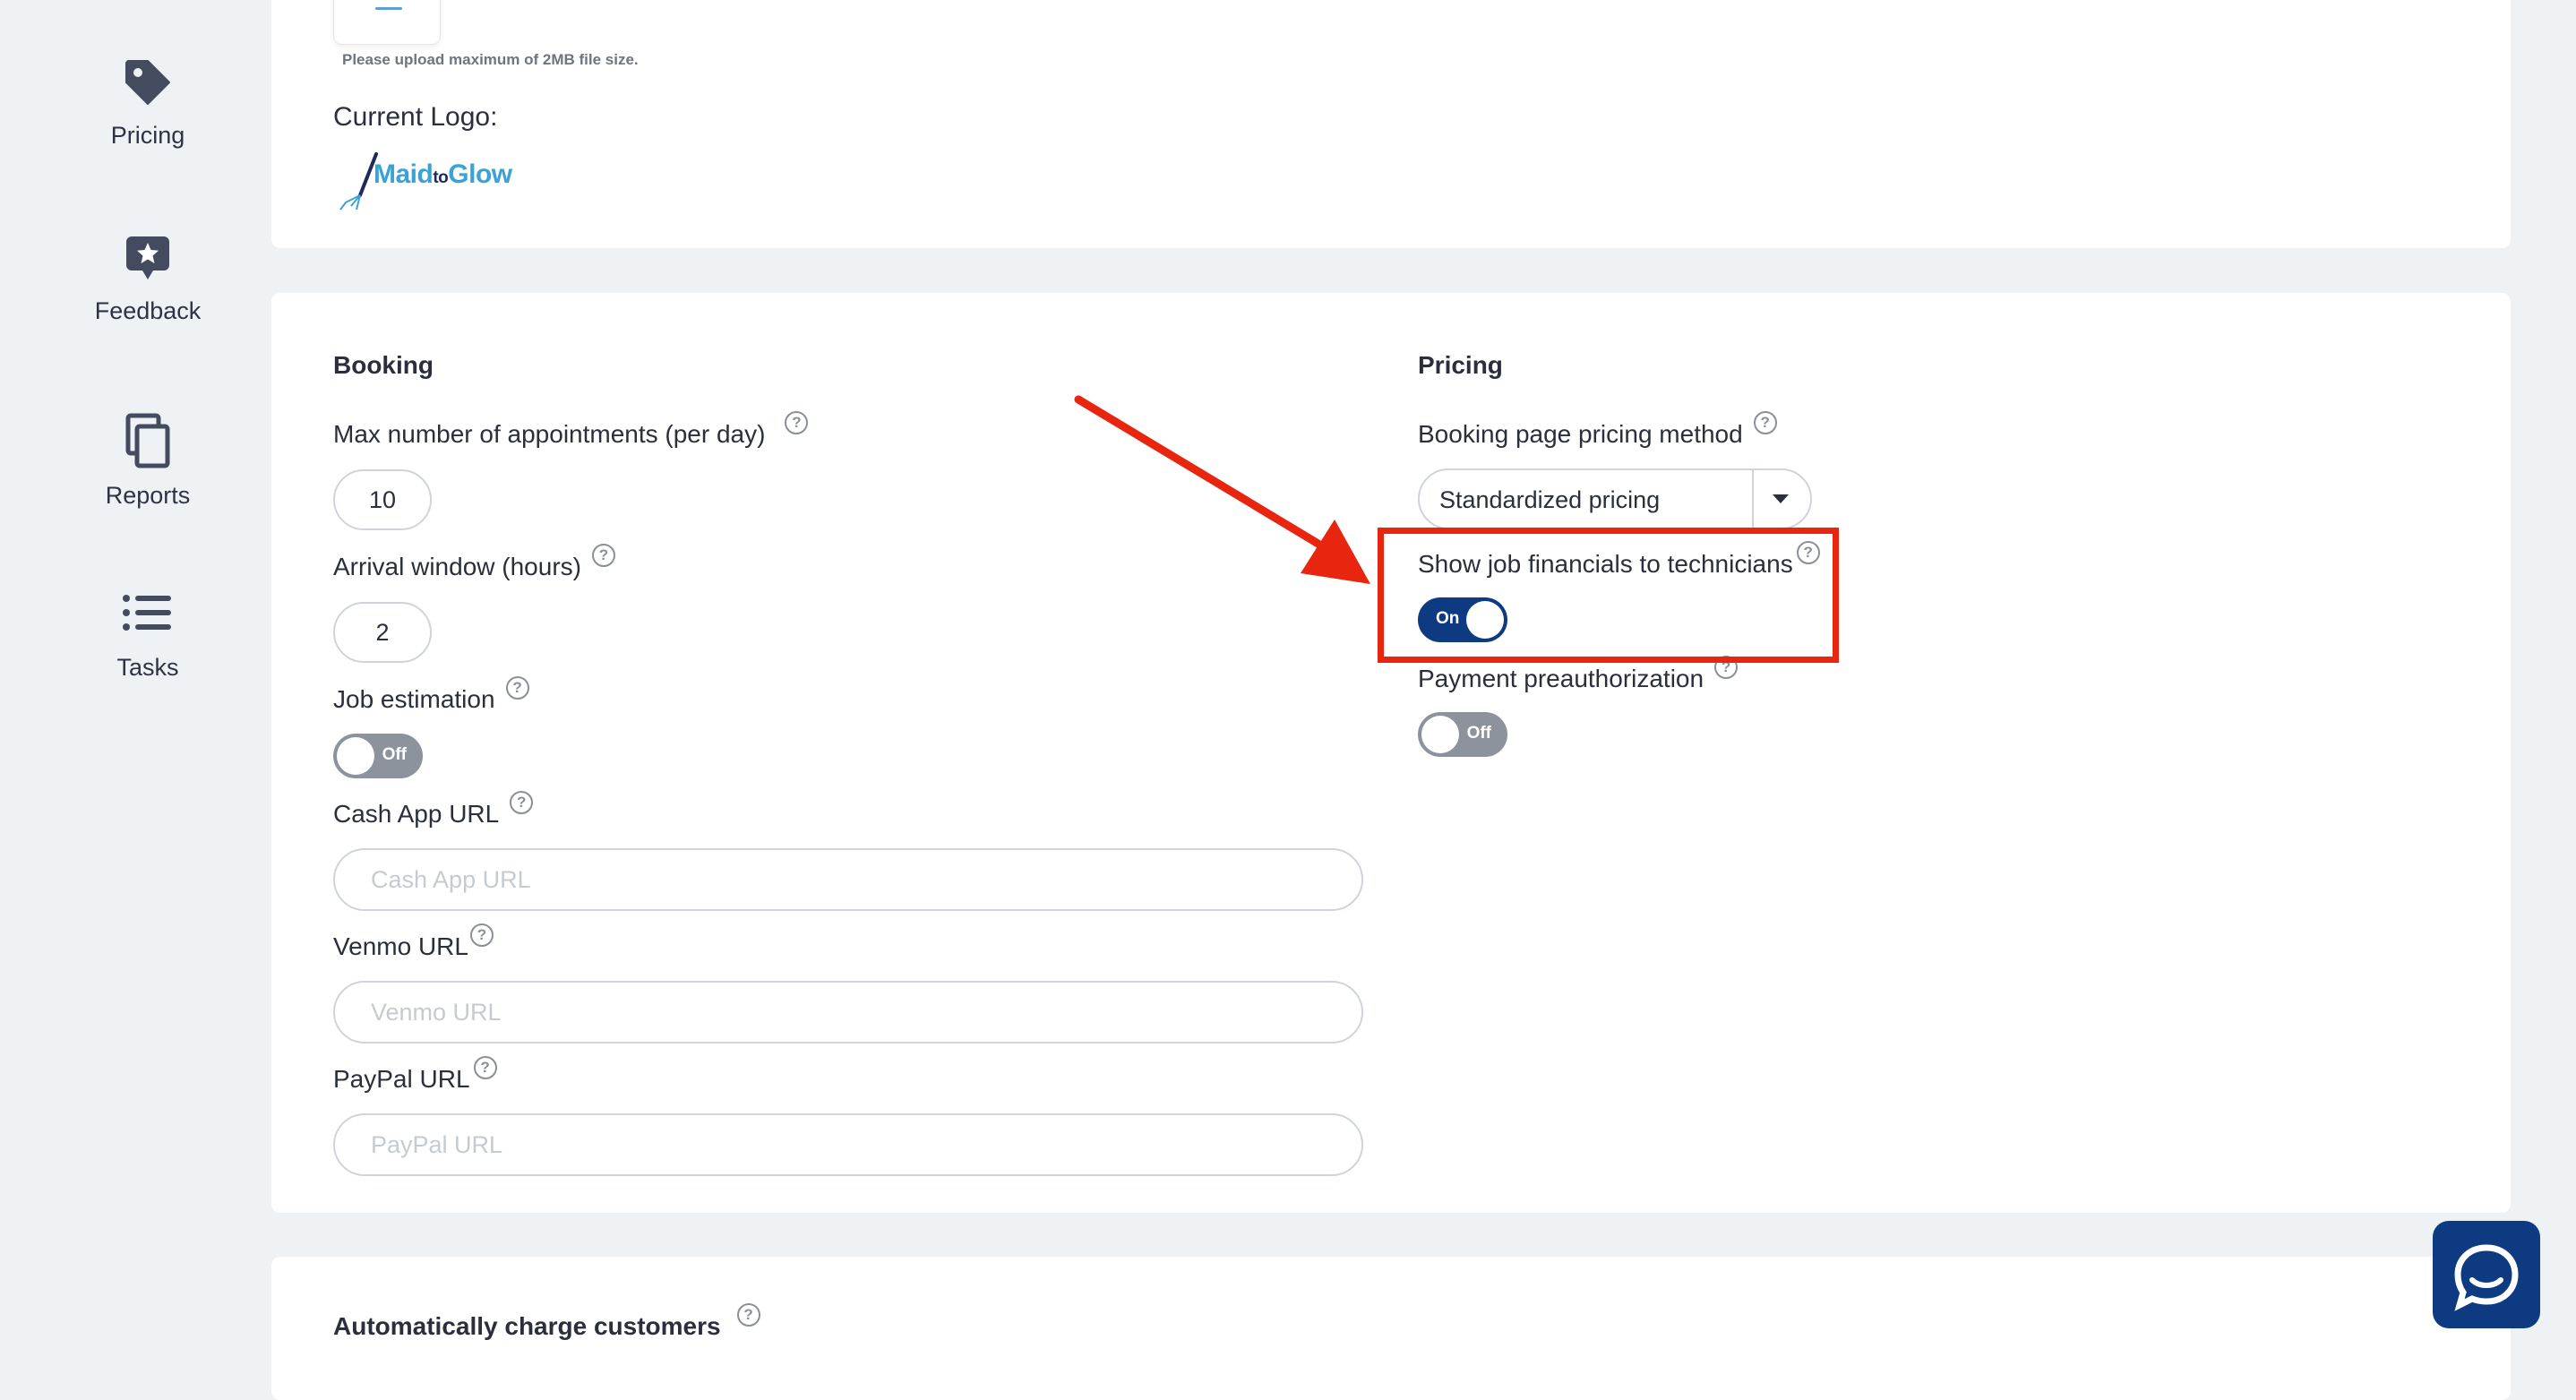 This screenshot has height=1400, width=2576. What do you see at coordinates (546, 1322) in the screenshot?
I see `auto-charge-title: Automatically charge customers?` at bounding box center [546, 1322].